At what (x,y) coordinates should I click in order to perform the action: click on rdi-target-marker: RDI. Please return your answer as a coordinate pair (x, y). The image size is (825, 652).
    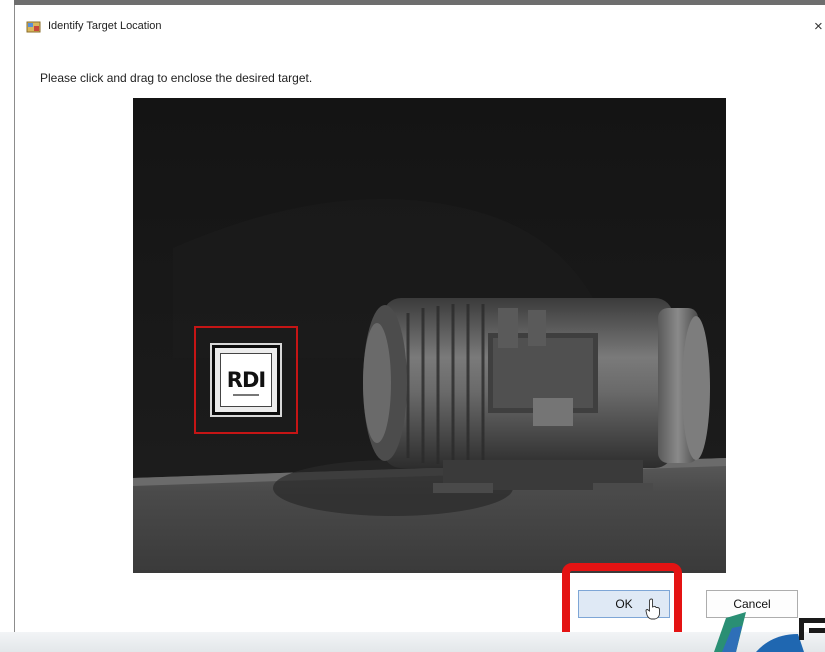
    Looking at the image, I should click on (246, 380).